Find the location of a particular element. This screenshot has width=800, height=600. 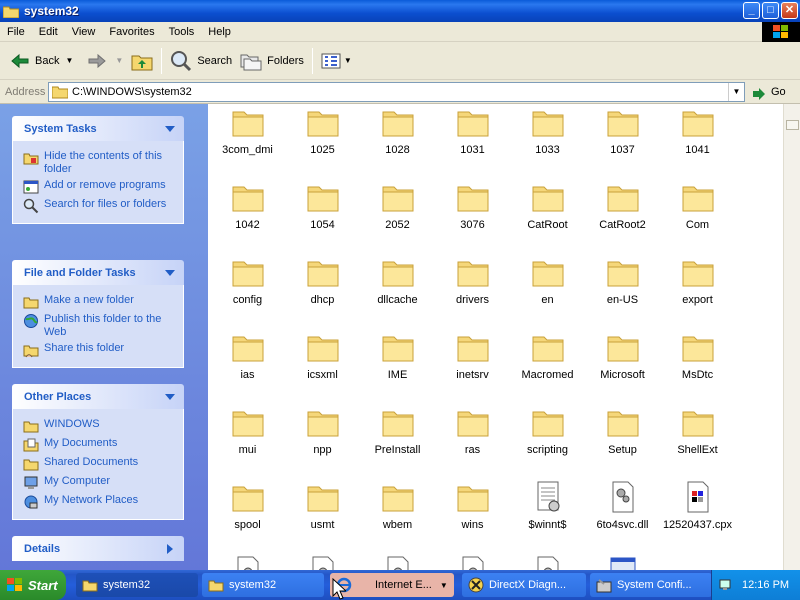

file-item: 1054 is located at coordinates (322, 216).